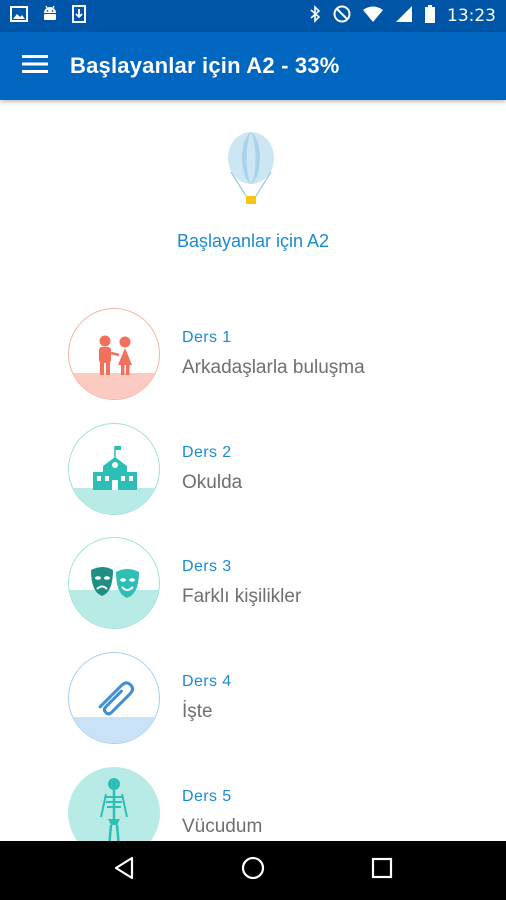  What do you see at coordinates (273, 354) in the screenshot?
I see `lesson-text: Ders 1 Arkadaşlarla buluşma` at bounding box center [273, 354].